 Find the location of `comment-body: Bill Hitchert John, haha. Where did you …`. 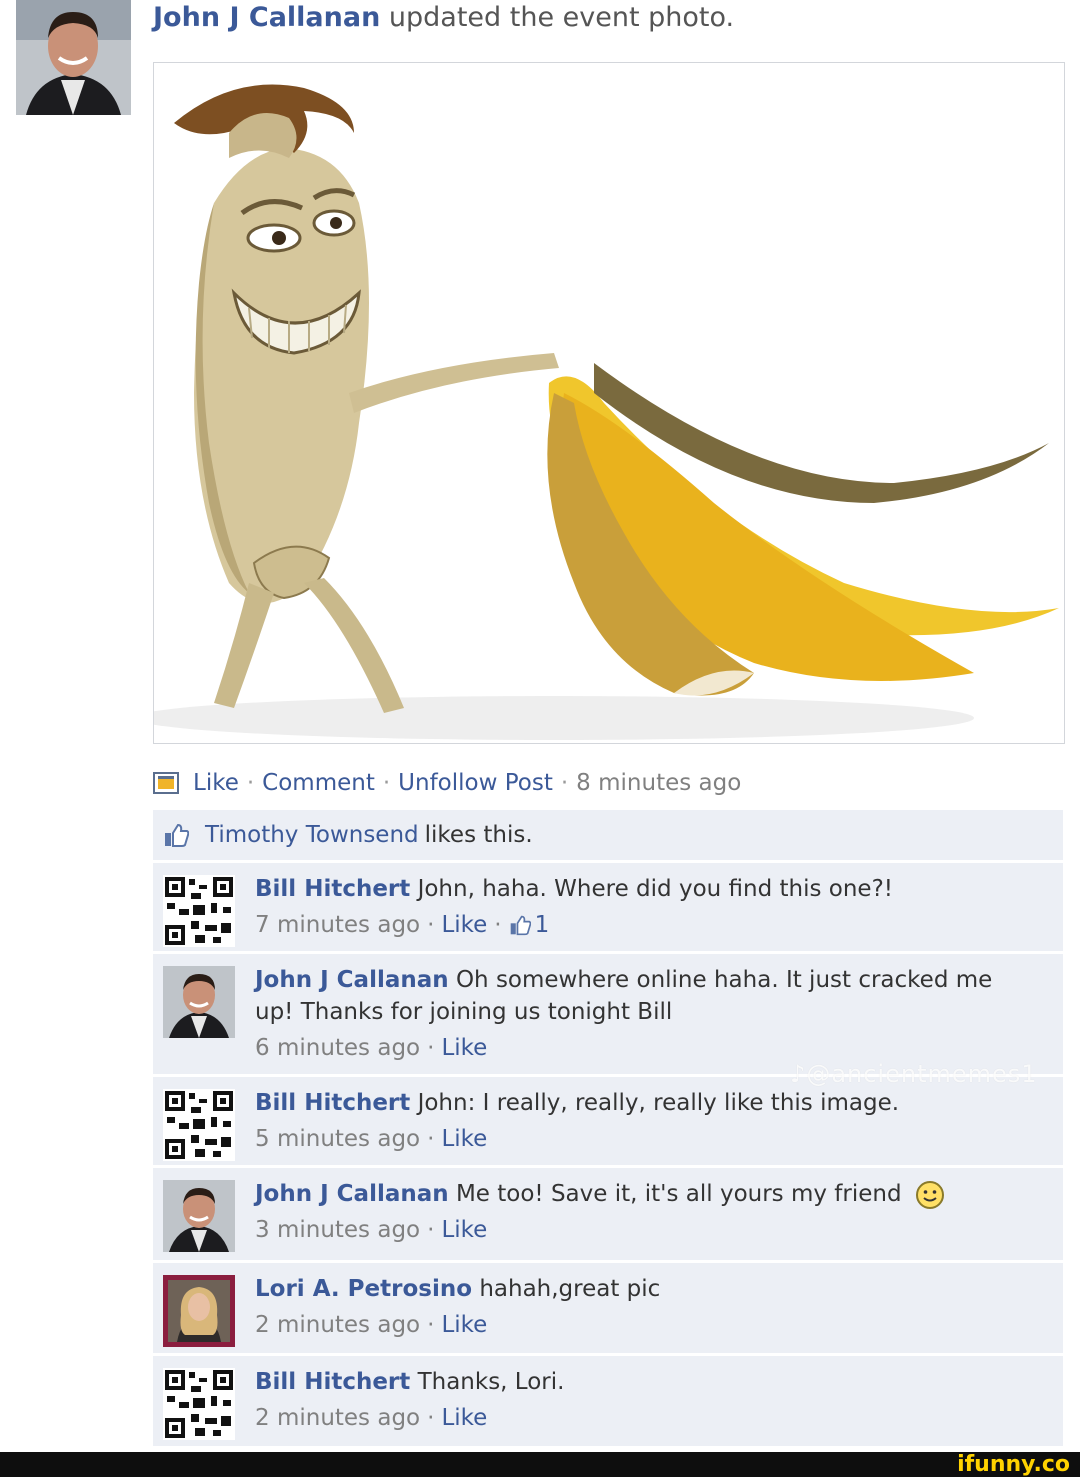

comment-body: Bill Hitchert John, haha. Where did you … is located at coordinates (629, 907).